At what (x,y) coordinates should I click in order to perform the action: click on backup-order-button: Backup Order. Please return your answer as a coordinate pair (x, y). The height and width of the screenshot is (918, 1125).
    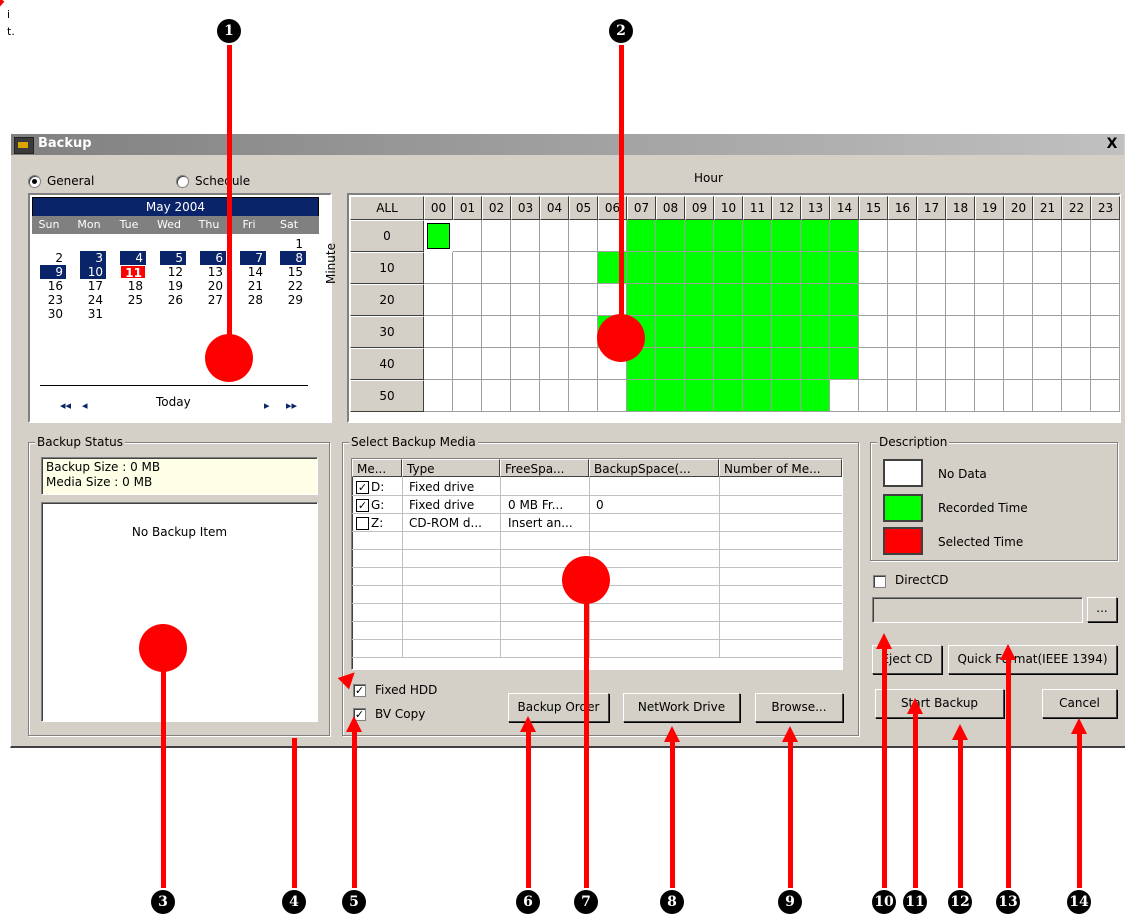
    Looking at the image, I should click on (558, 707).